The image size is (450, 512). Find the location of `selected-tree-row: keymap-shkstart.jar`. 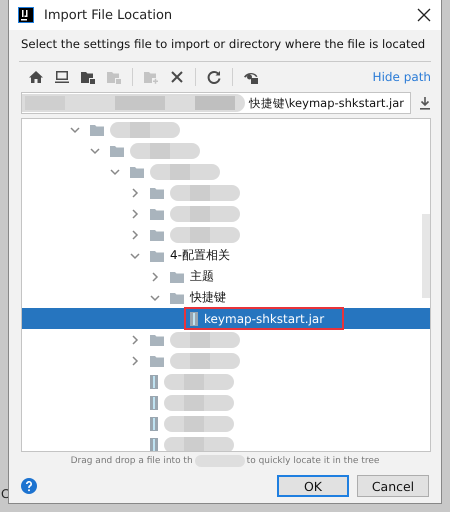

selected-tree-row: keymap-shkstart.jar is located at coordinates (226, 318).